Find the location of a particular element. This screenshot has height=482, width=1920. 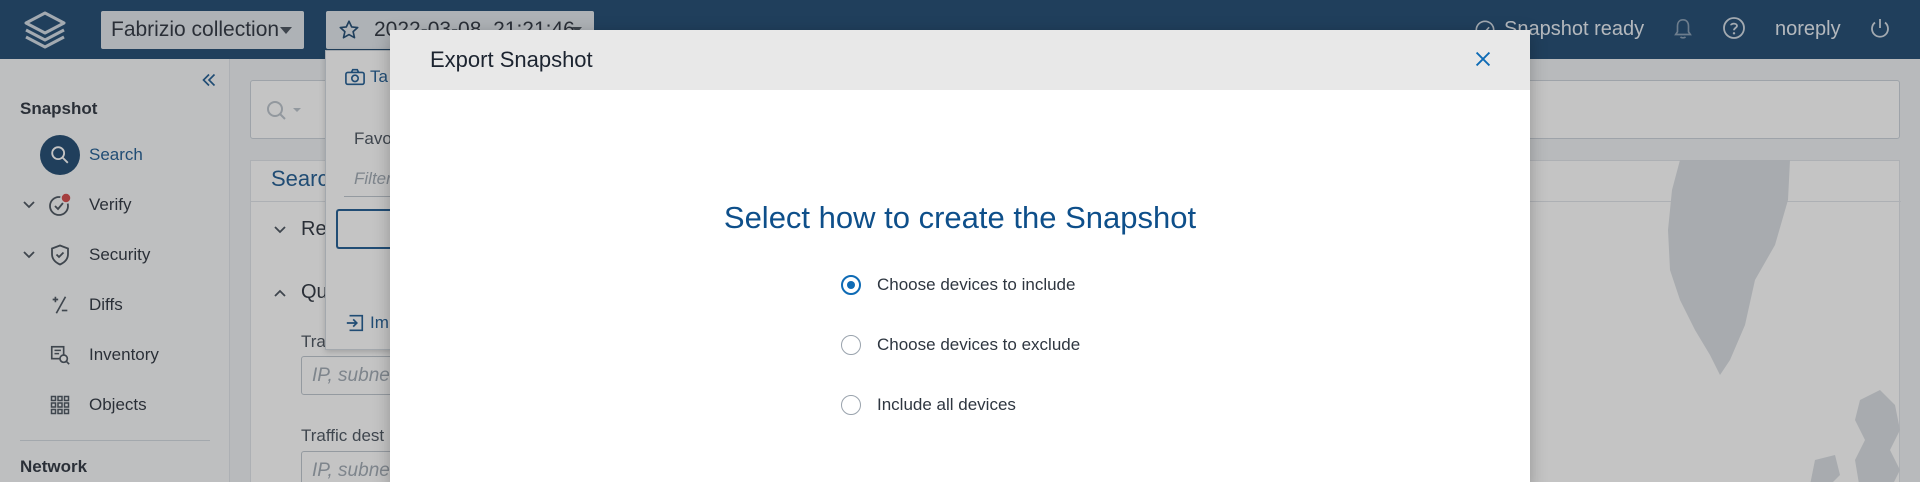

option-label: Include all devices is located at coordinates (946, 404).